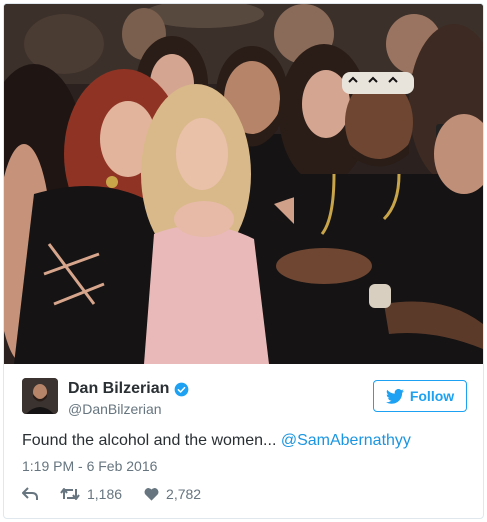 The image size is (487, 522). I want to click on follow-label: Follow, so click(432, 396).